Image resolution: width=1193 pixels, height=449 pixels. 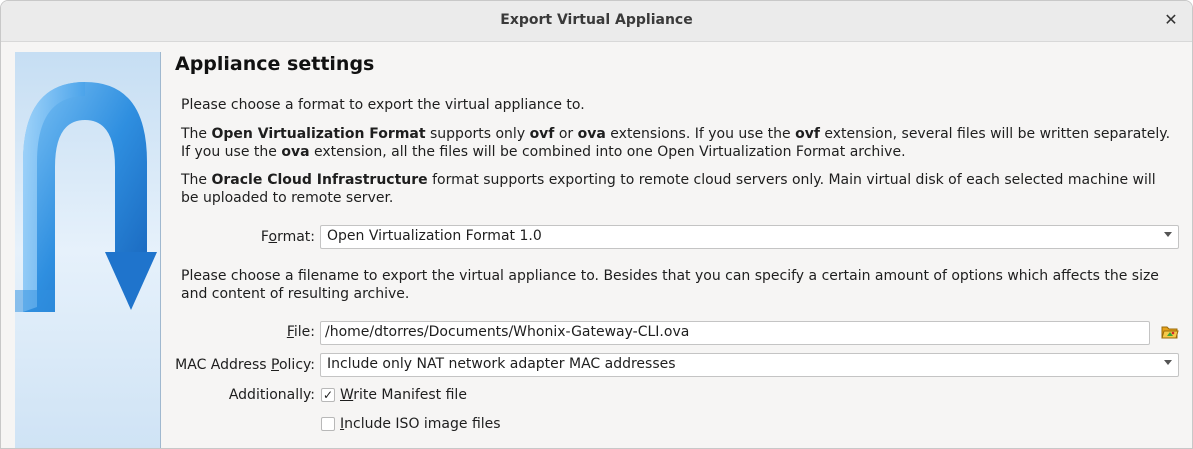 What do you see at coordinates (273, 237) in the screenshot?
I see `label-mnemonic: o` at bounding box center [273, 237].